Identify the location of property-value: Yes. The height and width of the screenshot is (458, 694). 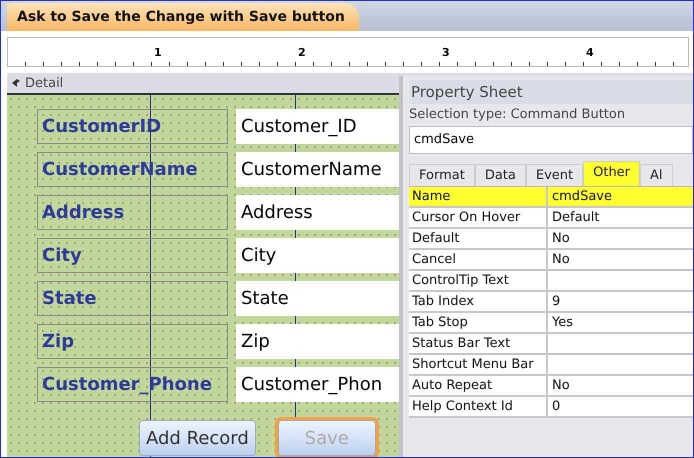
(620, 322).